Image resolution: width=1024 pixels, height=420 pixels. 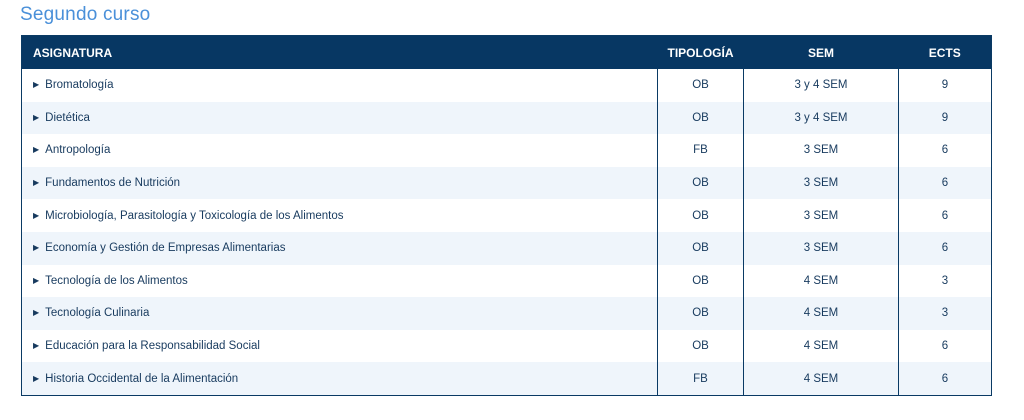 What do you see at coordinates (77, 150) in the screenshot?
I see `subject-link: Antropología` at bounding box center [77, 150].